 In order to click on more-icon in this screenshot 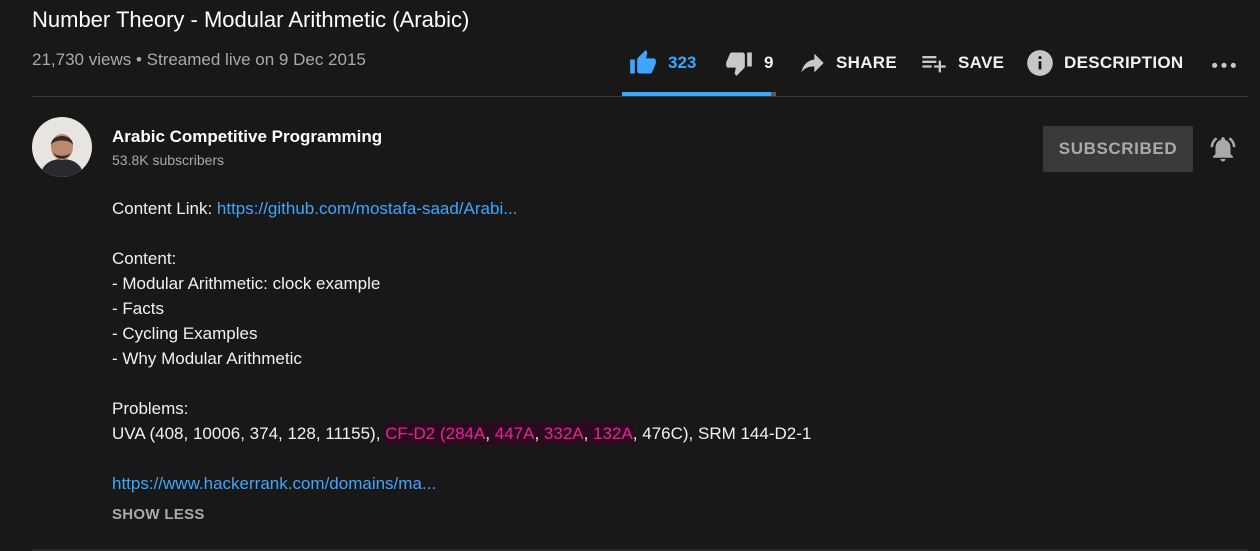, I will do `click(1224, 65)`.